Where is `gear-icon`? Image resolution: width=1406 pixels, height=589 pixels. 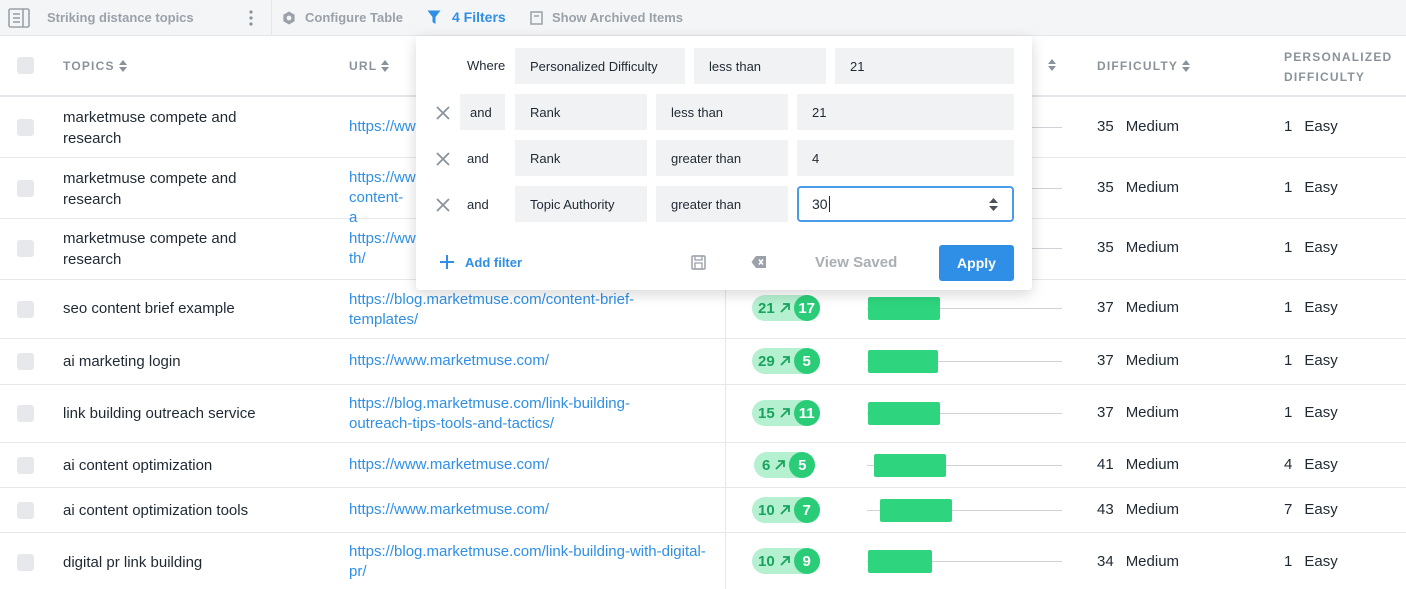
gear-icon is located at coordinates (289, 18).